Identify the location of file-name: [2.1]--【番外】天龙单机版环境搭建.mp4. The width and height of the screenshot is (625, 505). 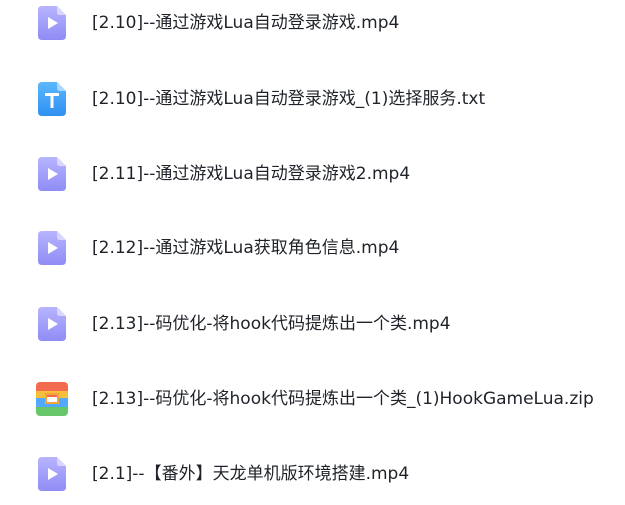
(251, 474).